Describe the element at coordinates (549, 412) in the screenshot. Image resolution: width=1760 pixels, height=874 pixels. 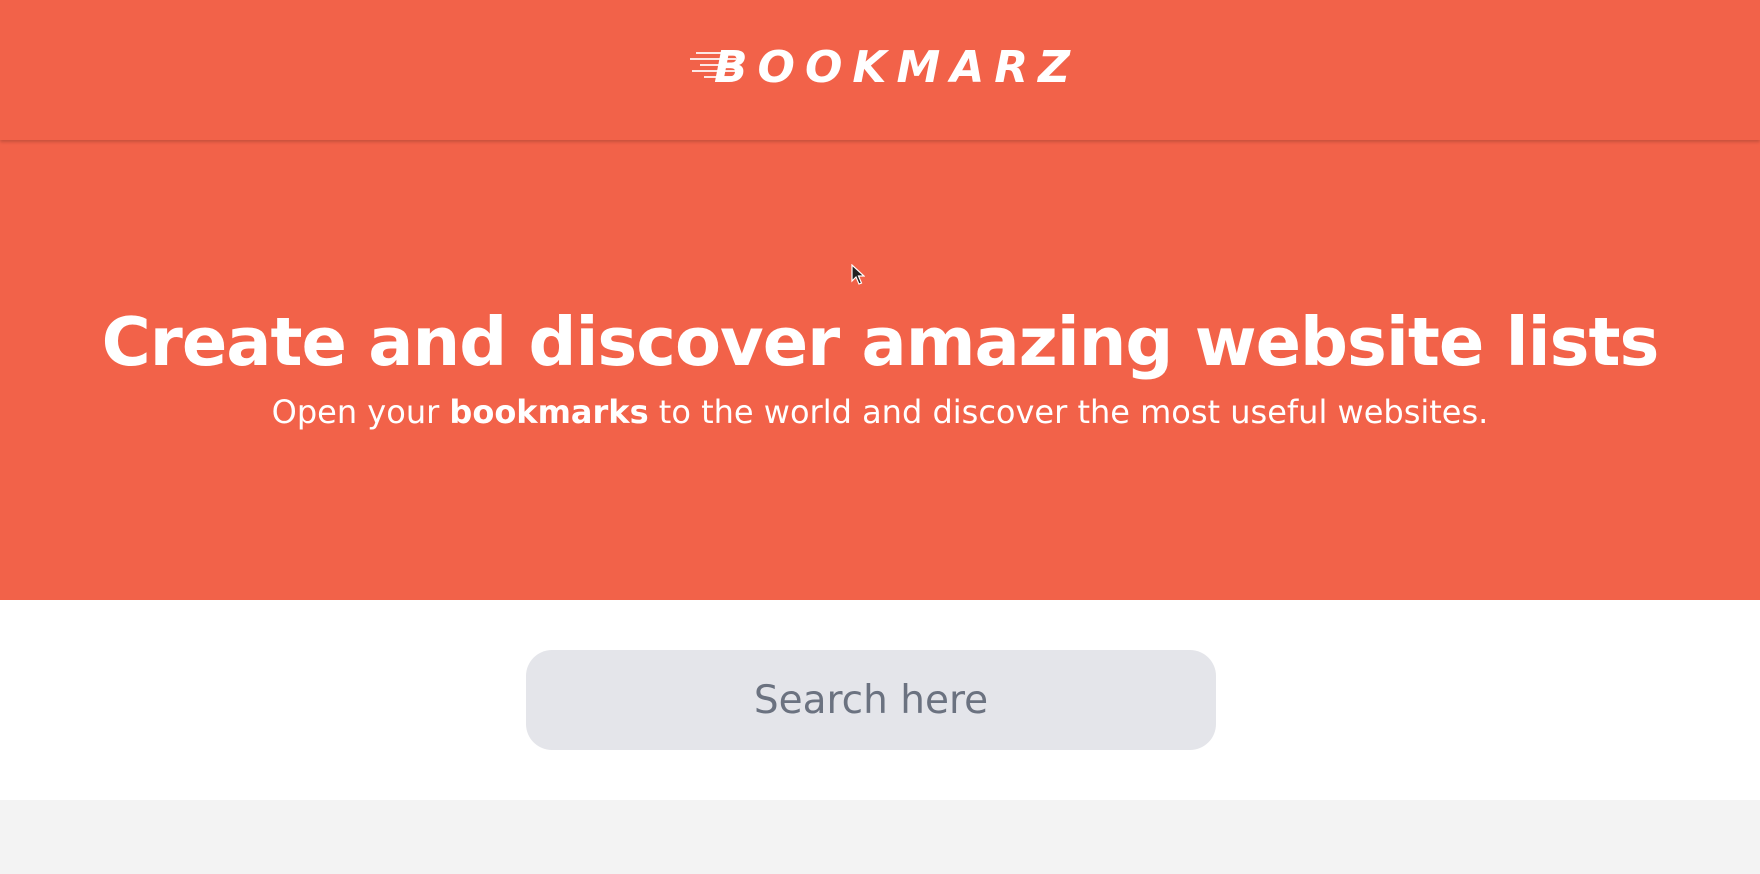
I see `hero-subtitle-bold: bookmarks` at that location.